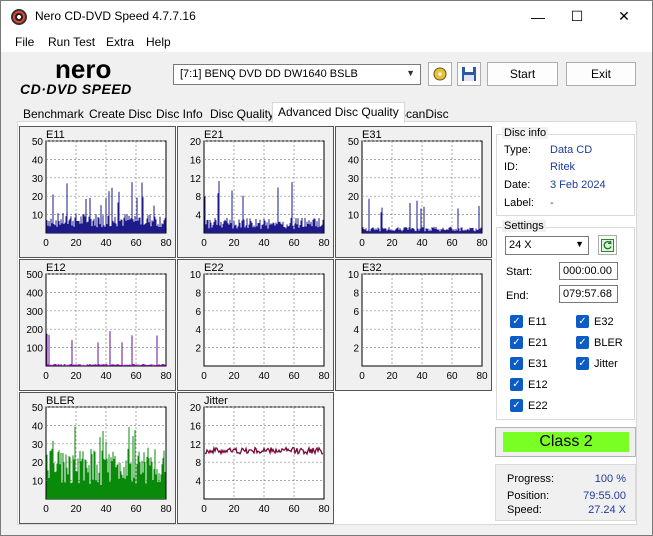  Describe the element at coordinates (529, 342) in the screenshot. I see `checkbox-e21: ✓ E21` at that location.